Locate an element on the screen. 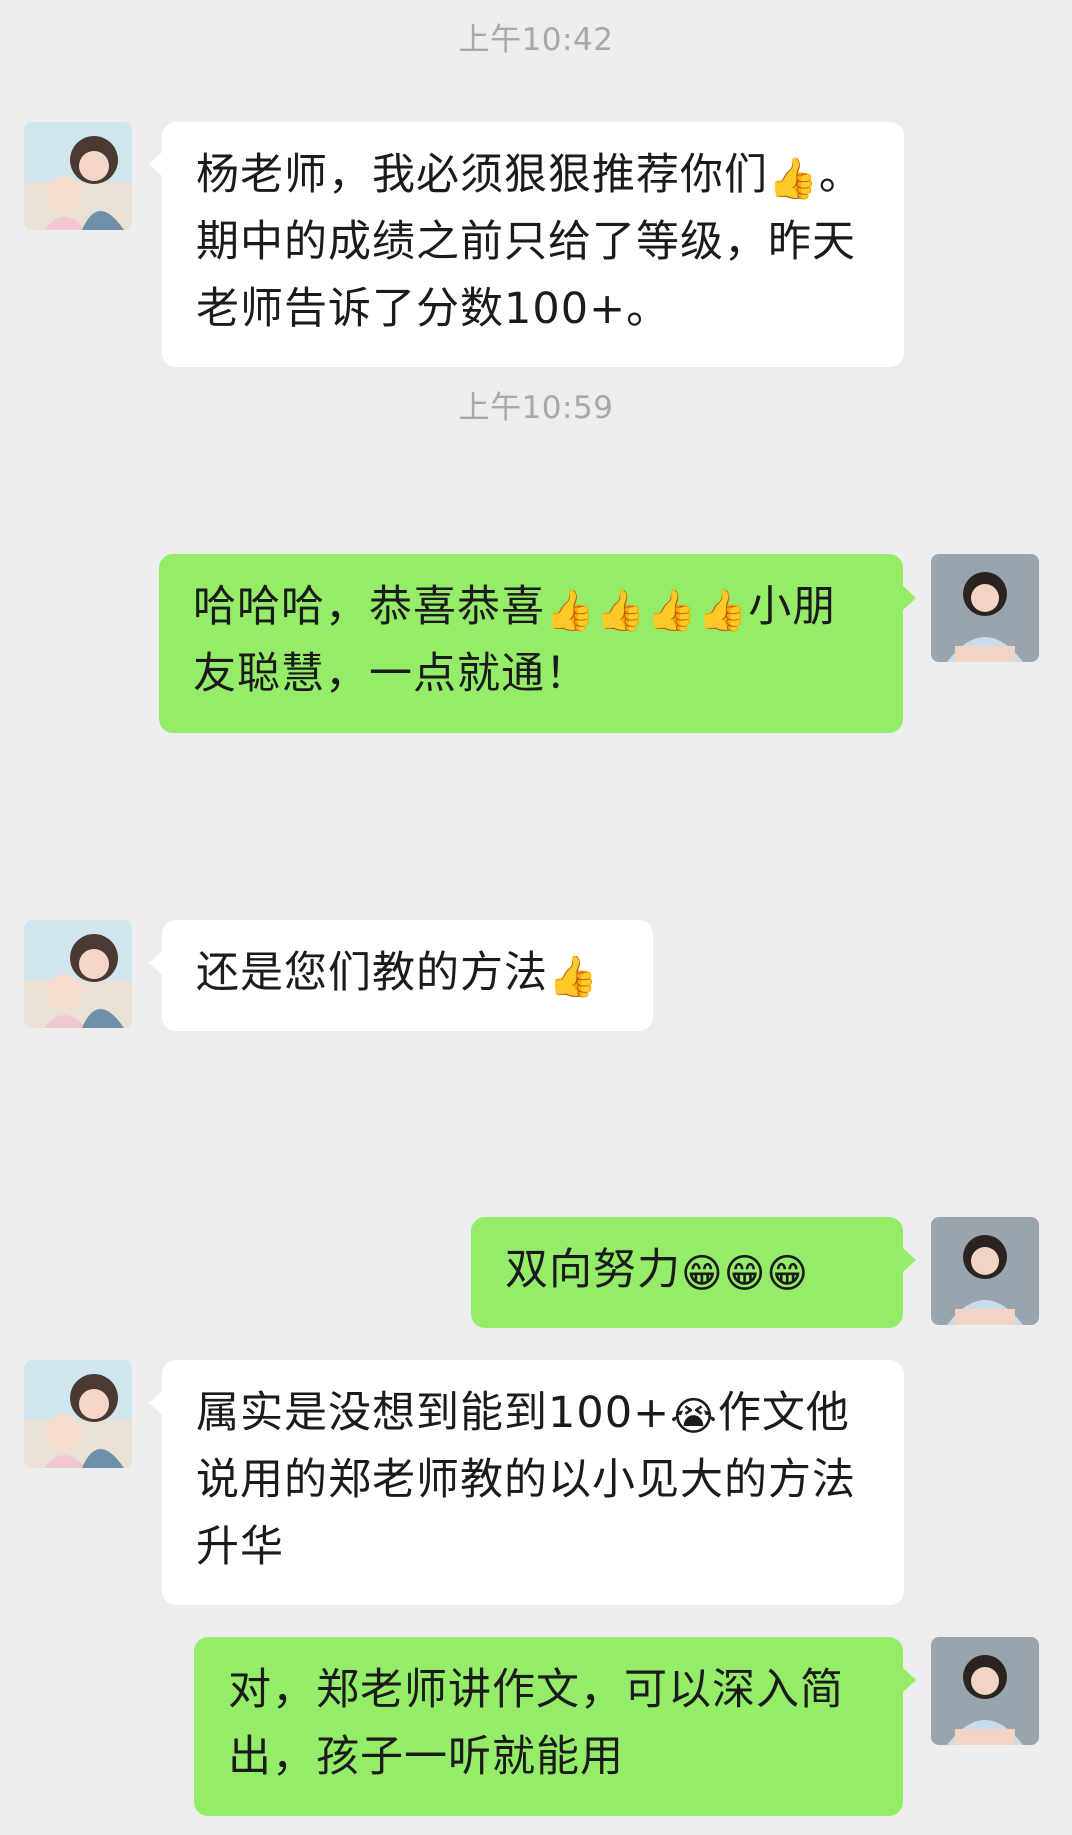 The image size is (1072, 1835). message-text: 杨老师，我必须狠狠推荐你们 is located at coordinates (482, 175).